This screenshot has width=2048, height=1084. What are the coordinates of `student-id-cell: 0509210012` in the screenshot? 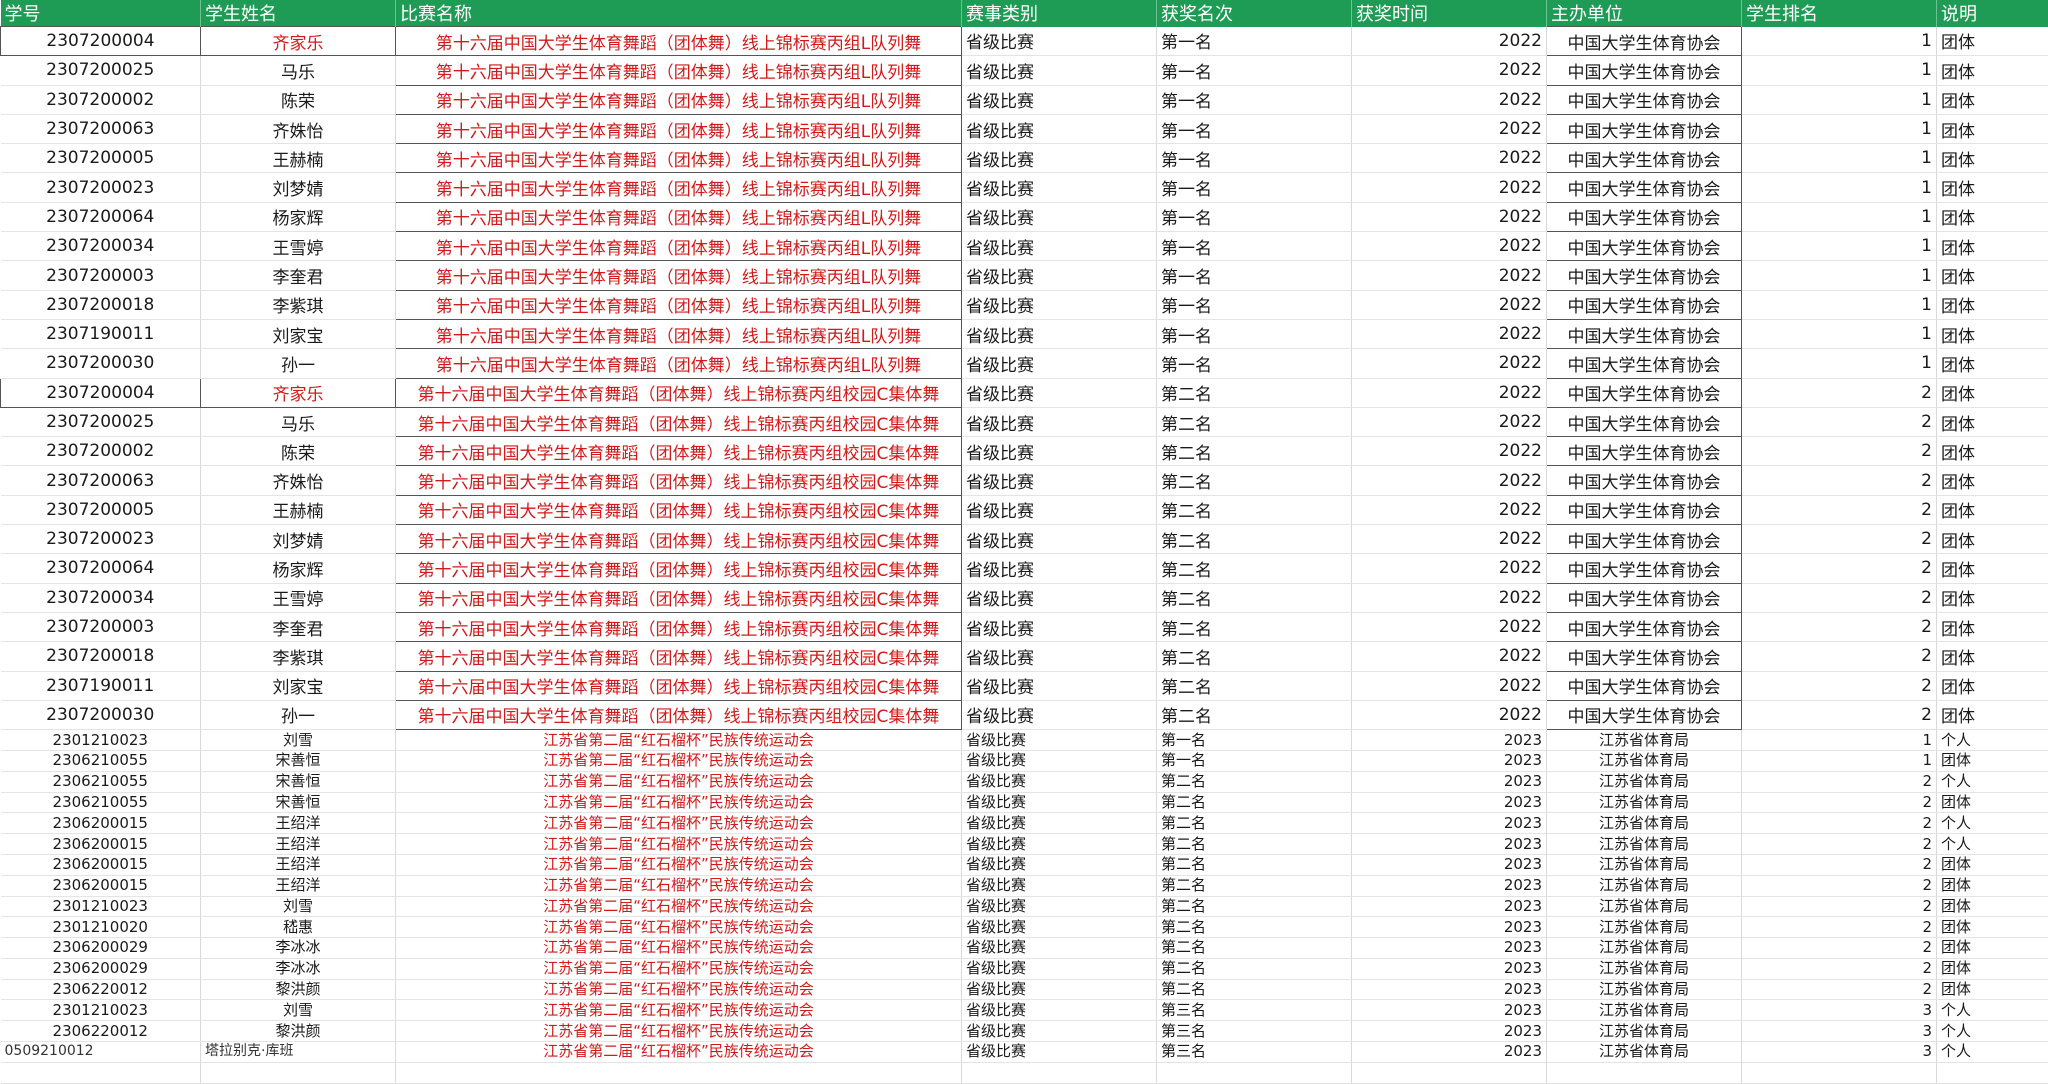 It's located at (101, 1052).